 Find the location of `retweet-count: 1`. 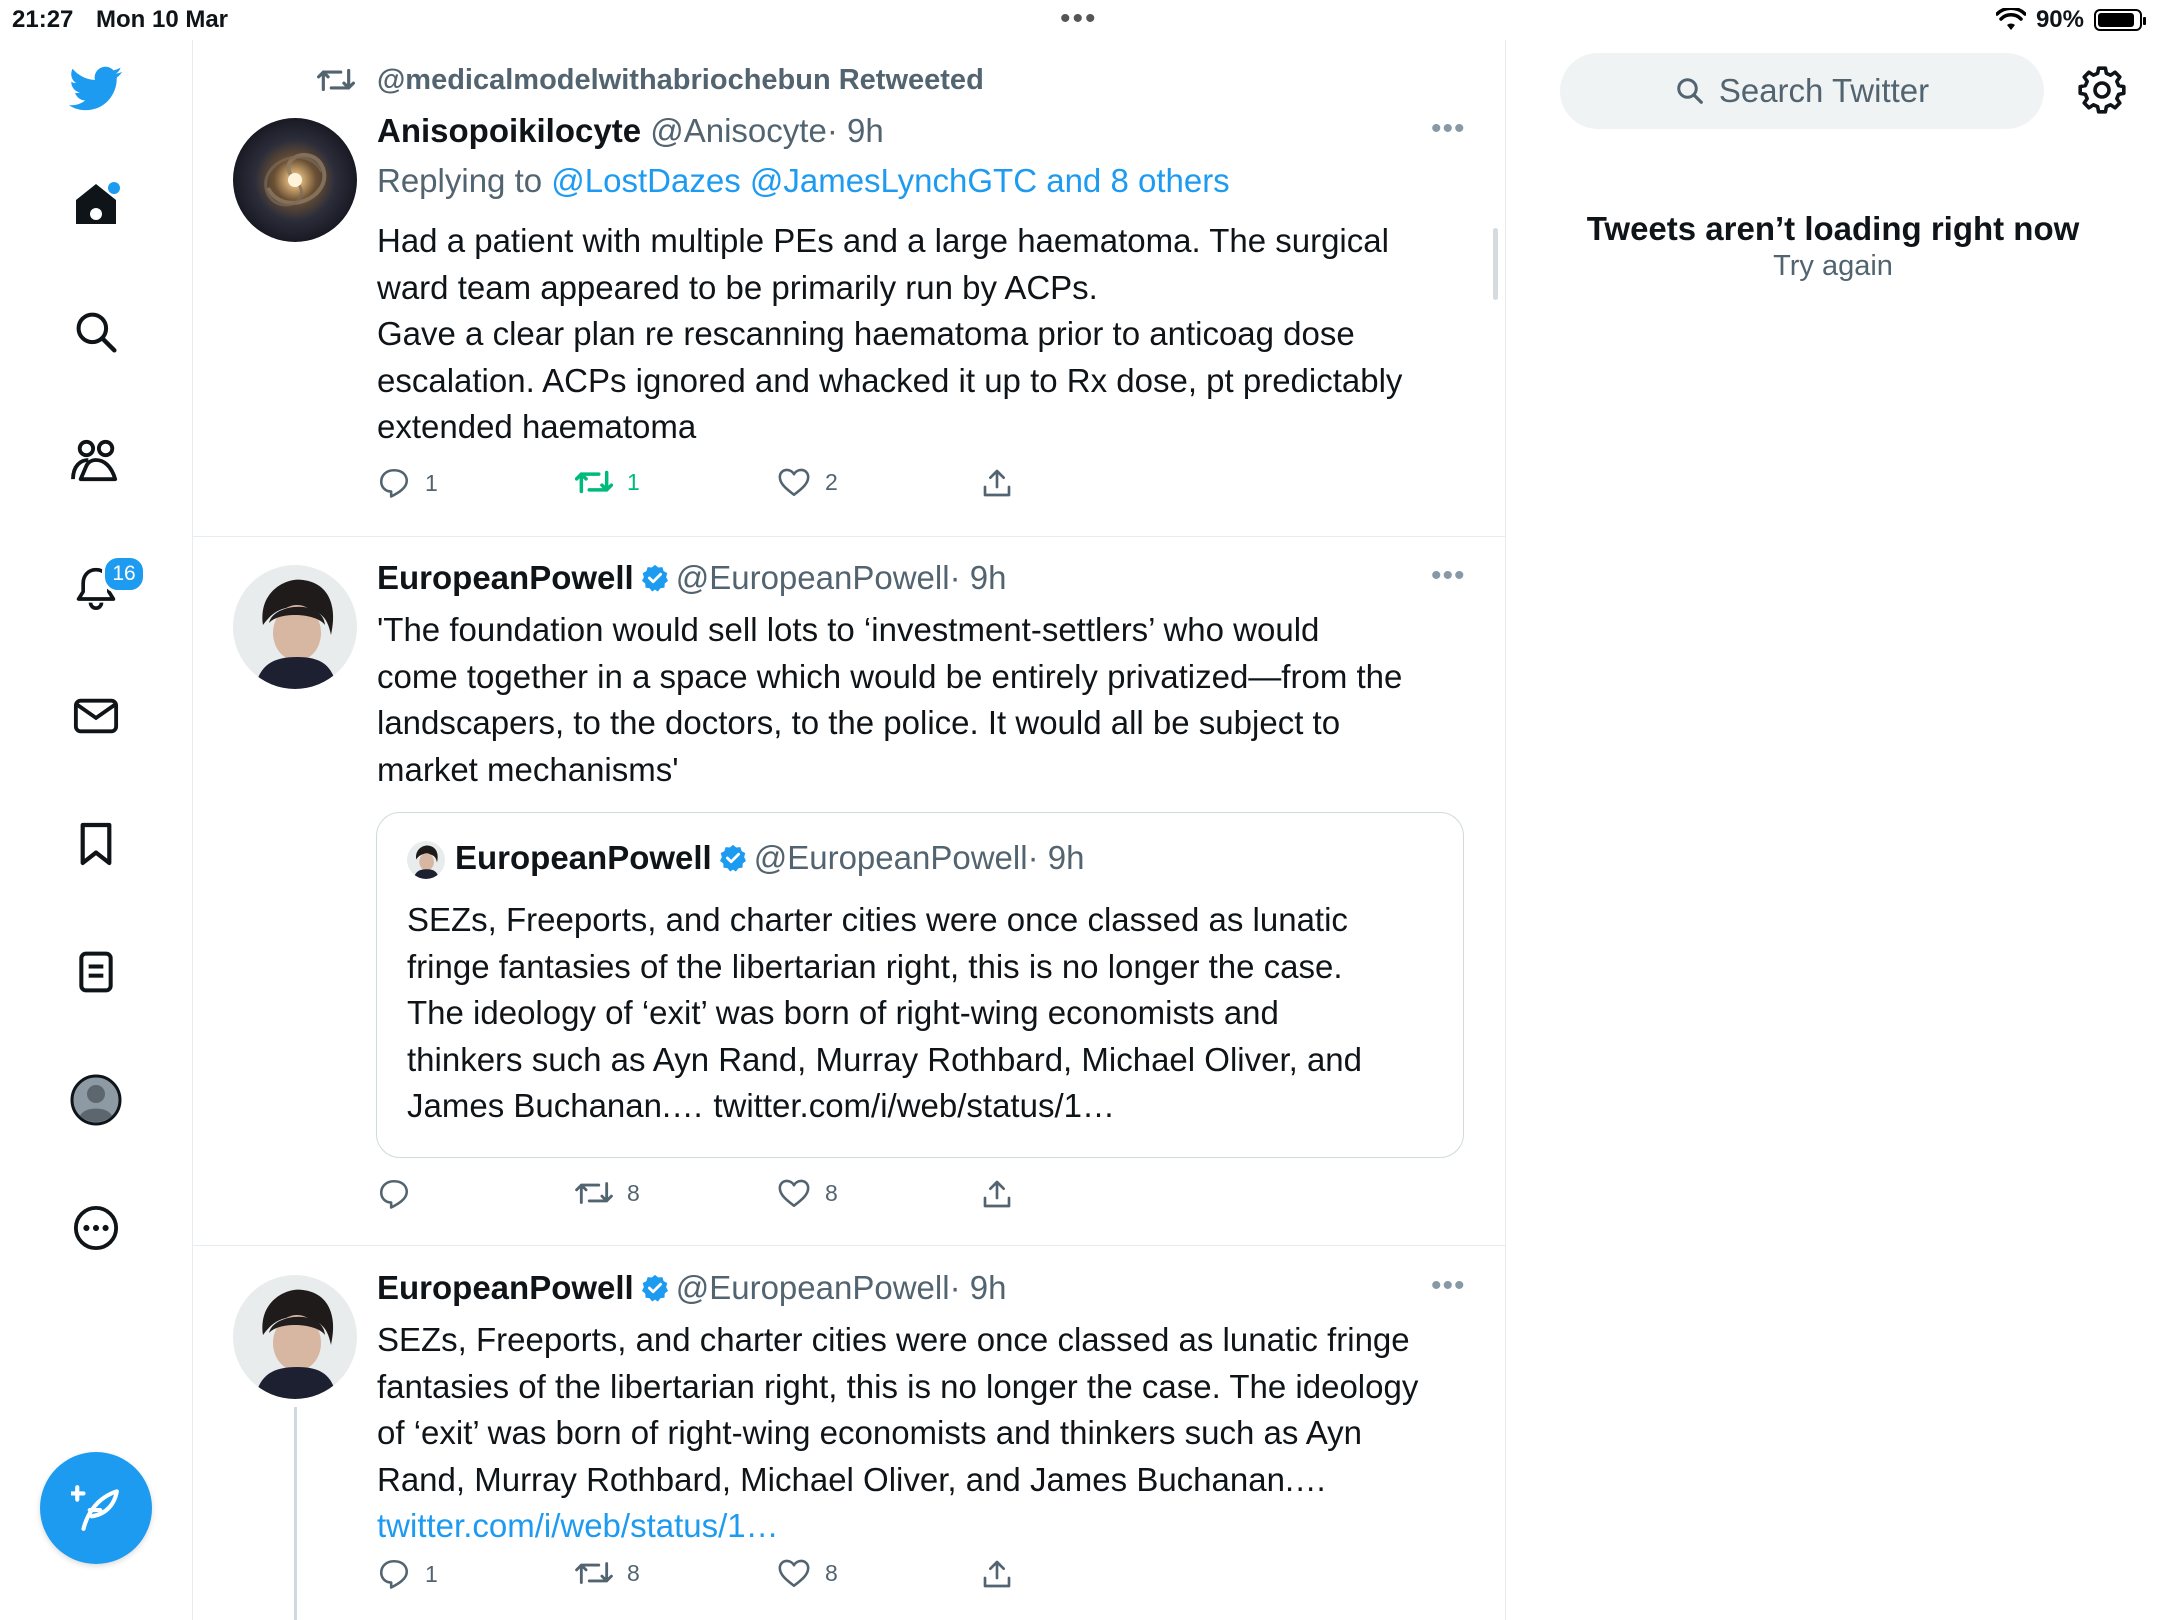

retweet-count: 1 is located at coordinates (633, 481).